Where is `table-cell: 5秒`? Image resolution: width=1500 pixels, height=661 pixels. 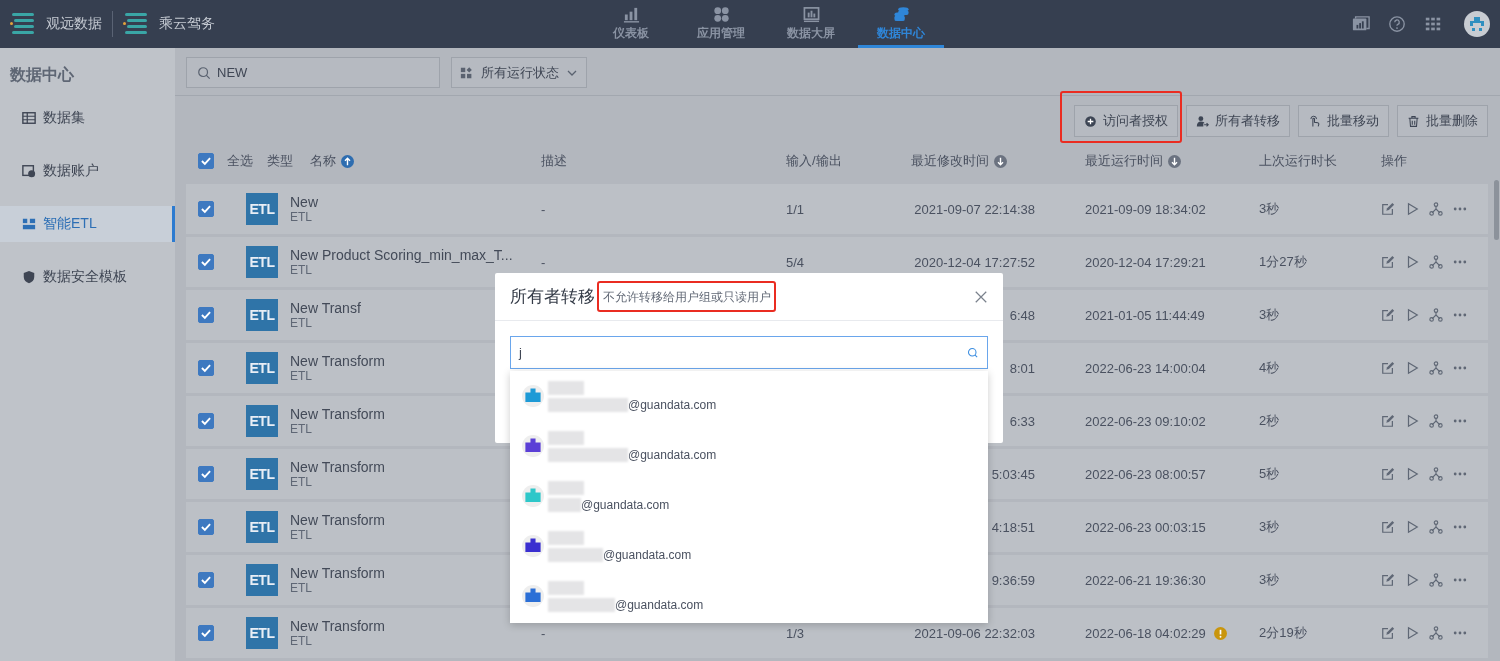
table-cell: 5秒 is located at coordinates (1269, 473).